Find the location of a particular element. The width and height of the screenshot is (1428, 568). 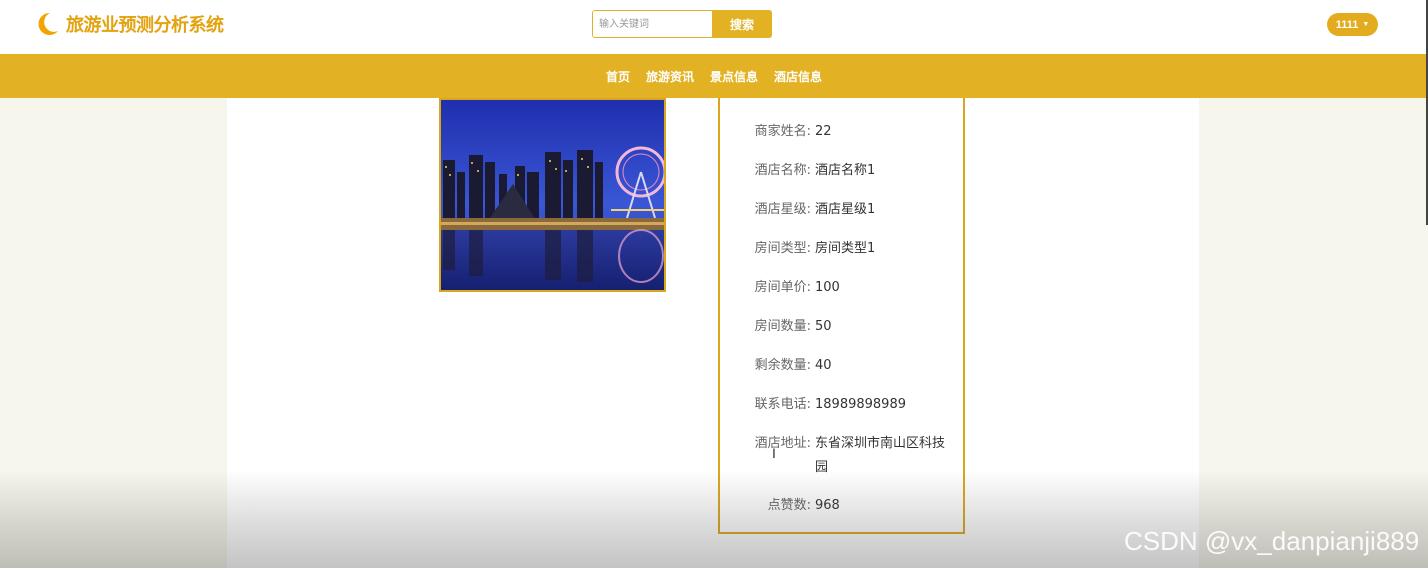

user-label: 1111 is located at coordinates (1347, 24).